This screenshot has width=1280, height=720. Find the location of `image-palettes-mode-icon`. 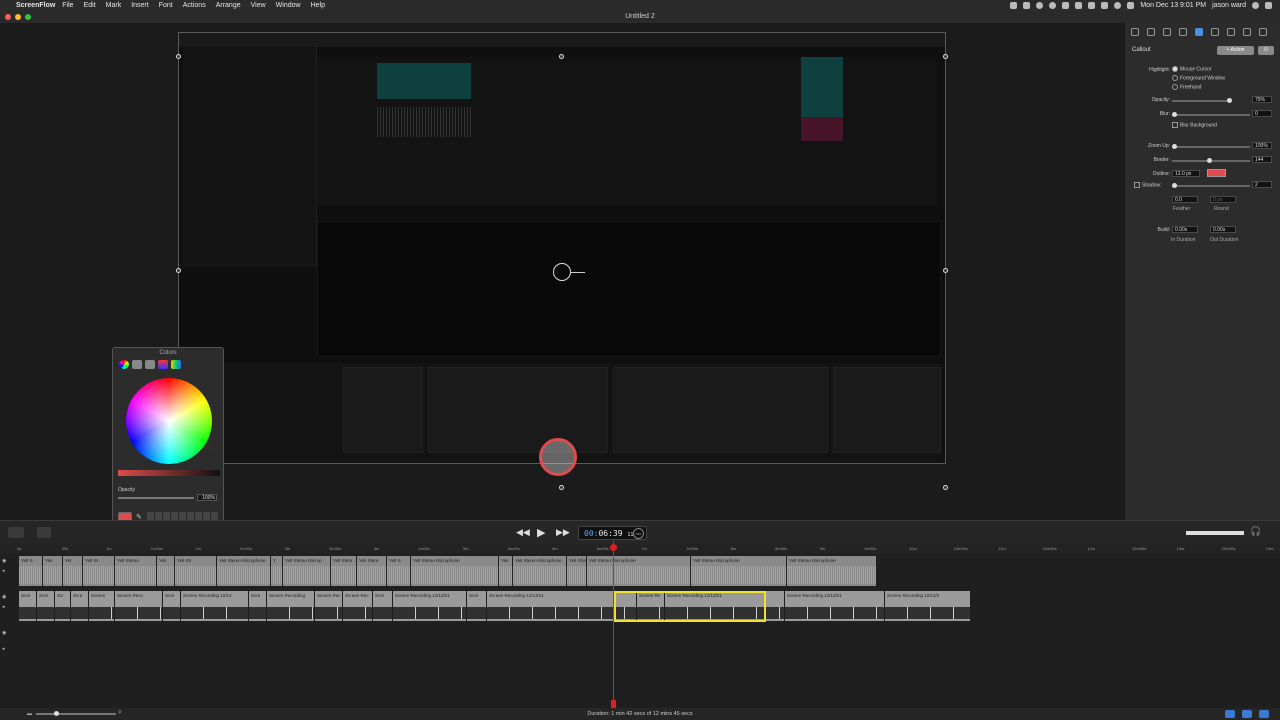

image-palettes-mode-icon is located at coordinates (163, 364).